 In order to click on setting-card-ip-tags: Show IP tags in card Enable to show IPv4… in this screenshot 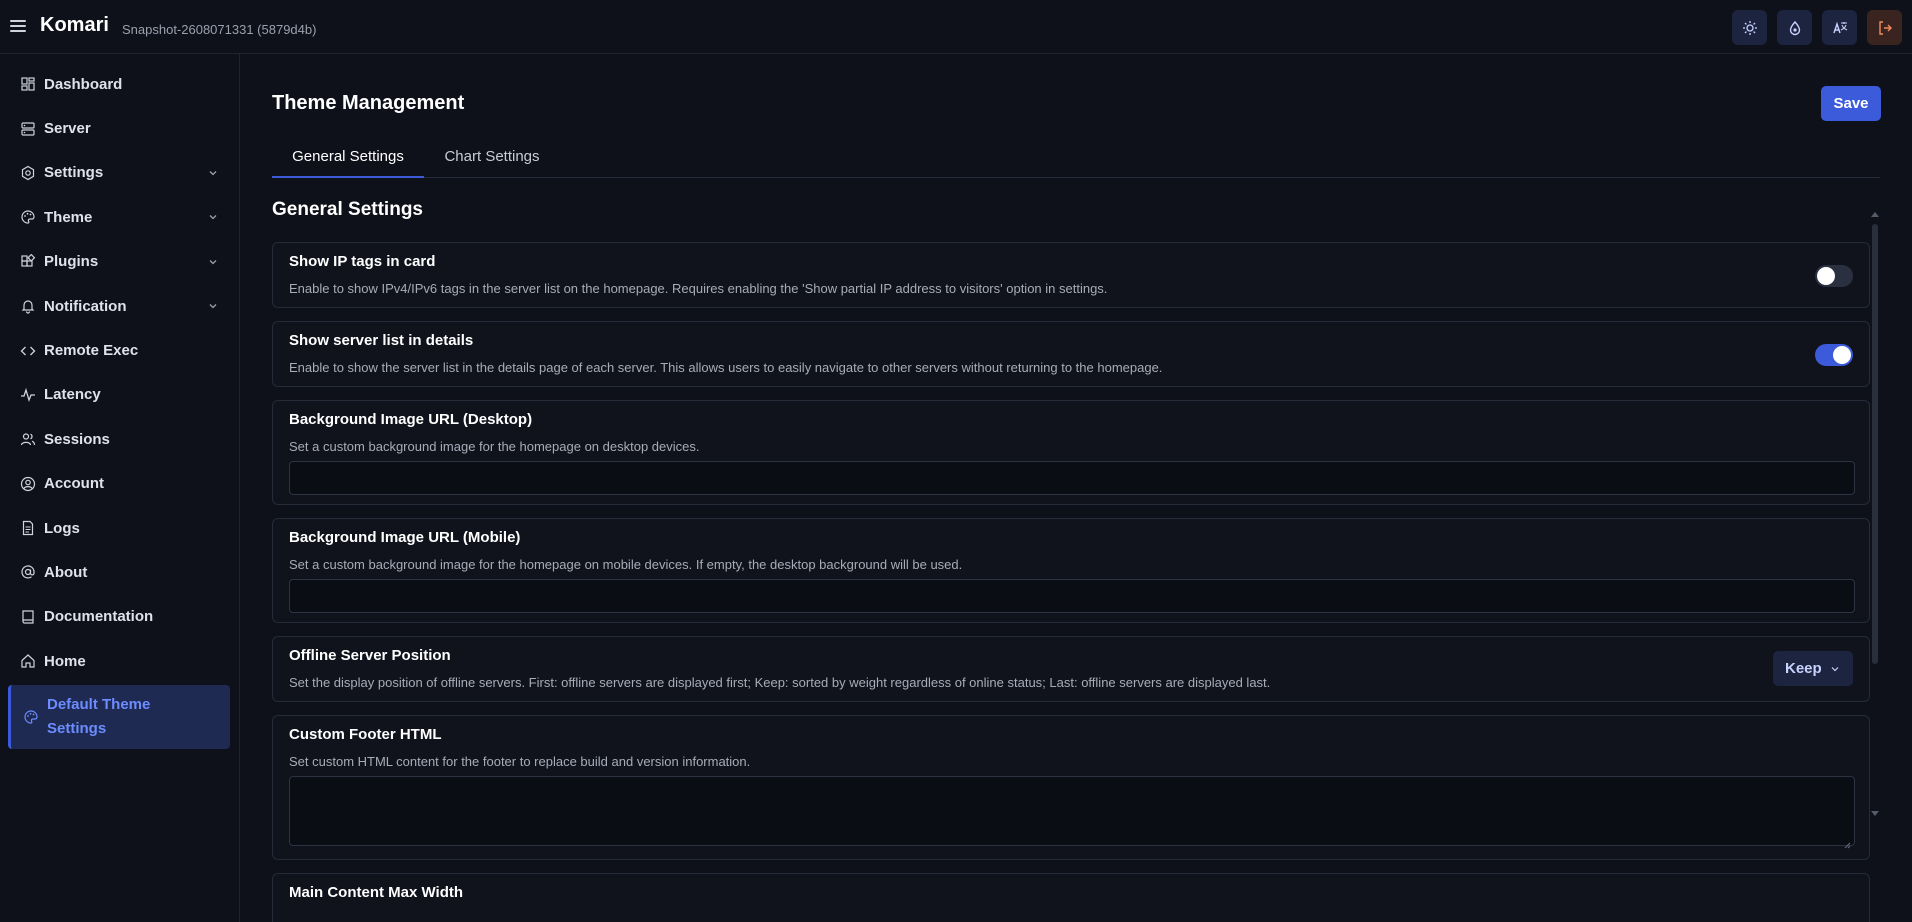, I will do `click(1071, 275)`.